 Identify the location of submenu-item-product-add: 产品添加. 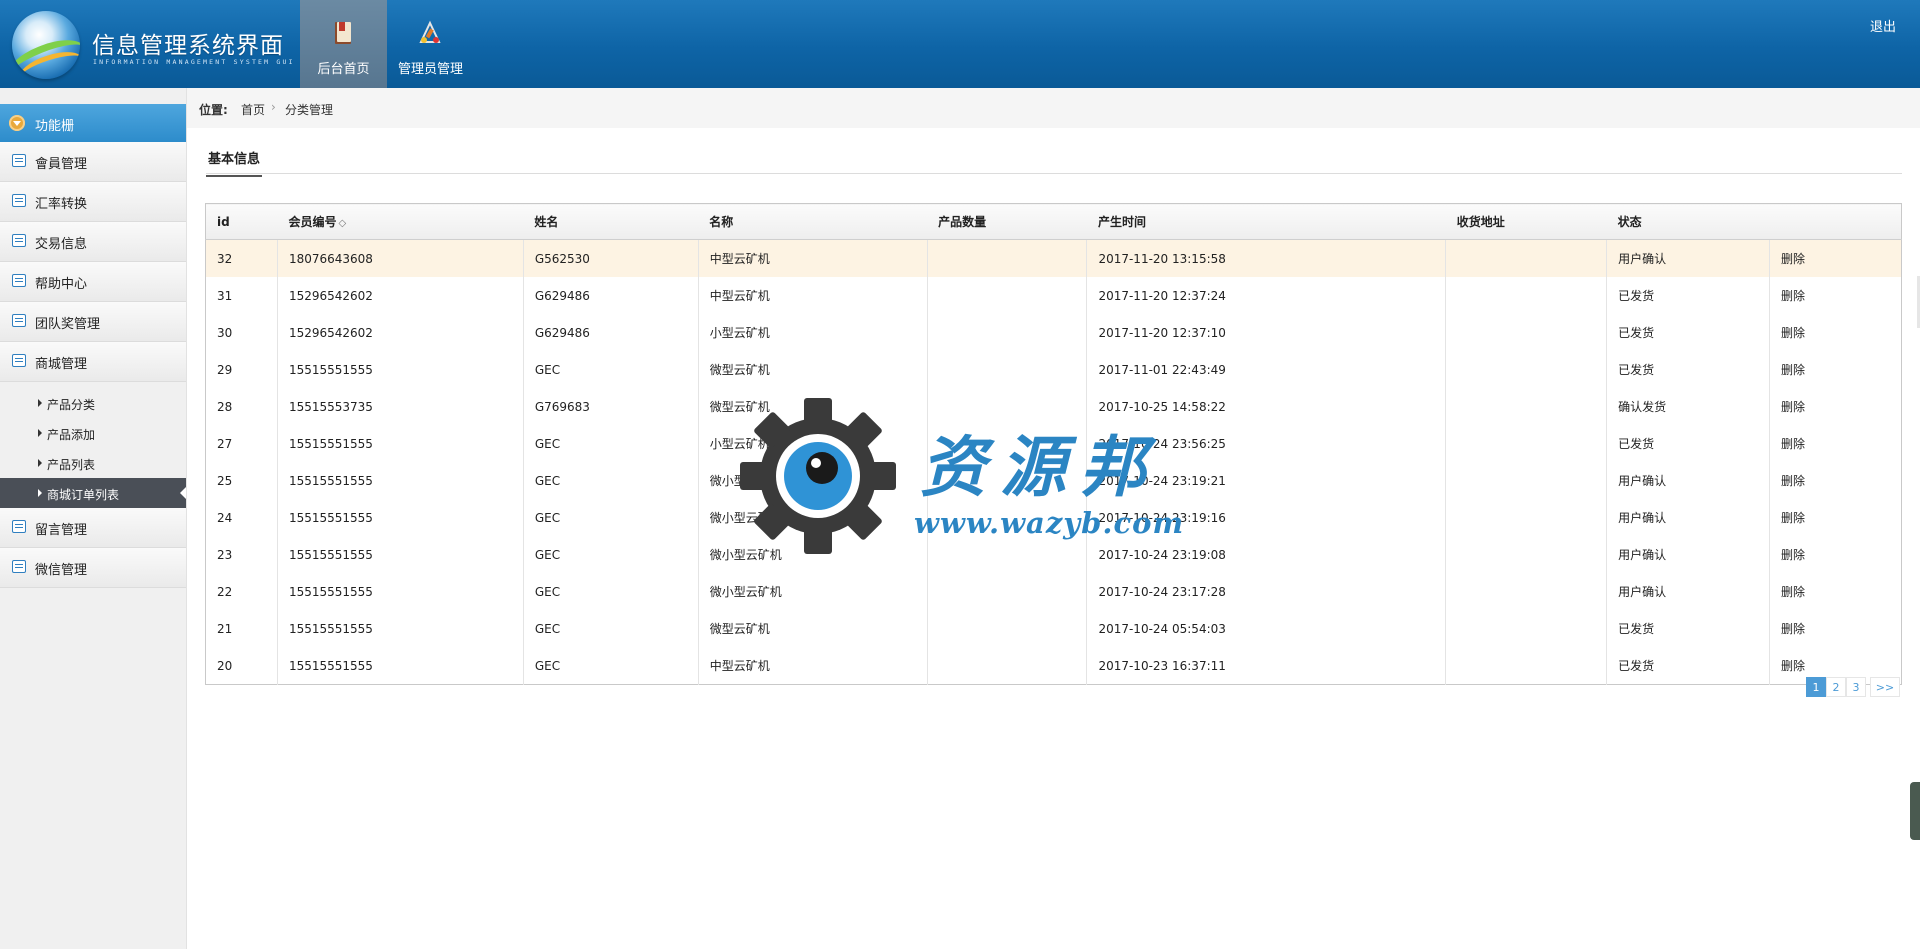
(93, 433).